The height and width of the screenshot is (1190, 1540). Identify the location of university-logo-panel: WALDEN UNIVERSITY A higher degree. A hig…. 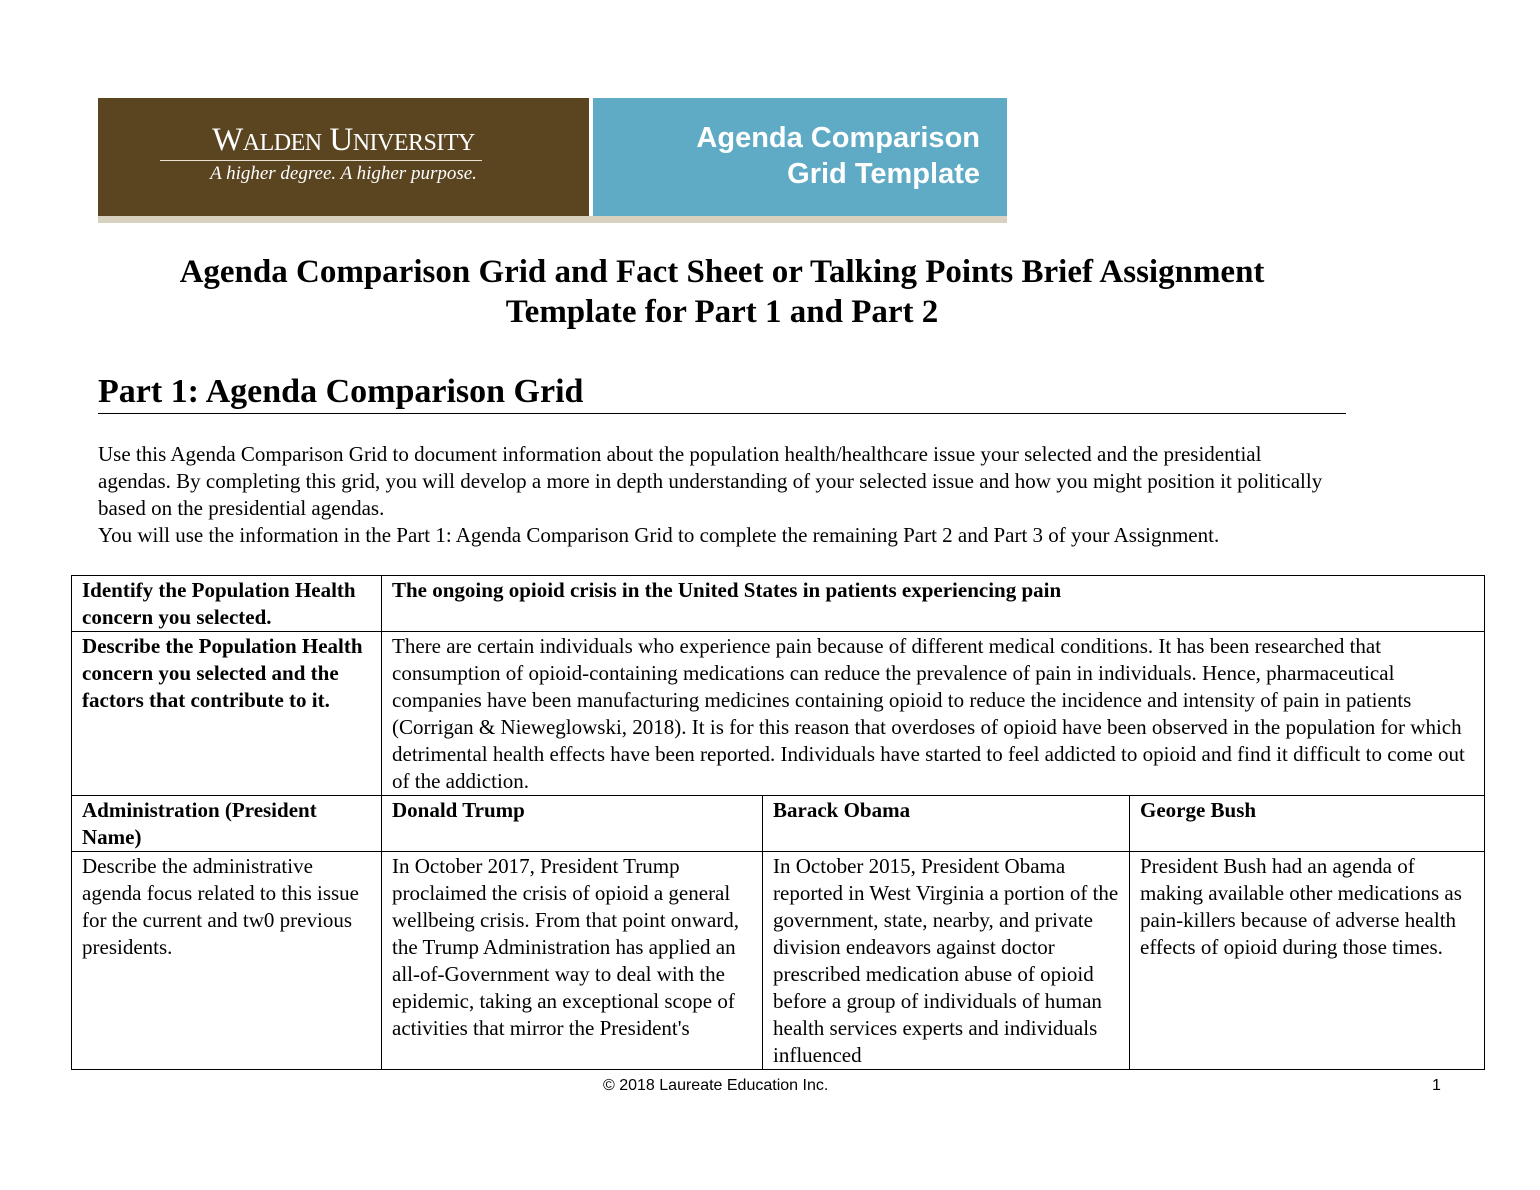
(343, 157).